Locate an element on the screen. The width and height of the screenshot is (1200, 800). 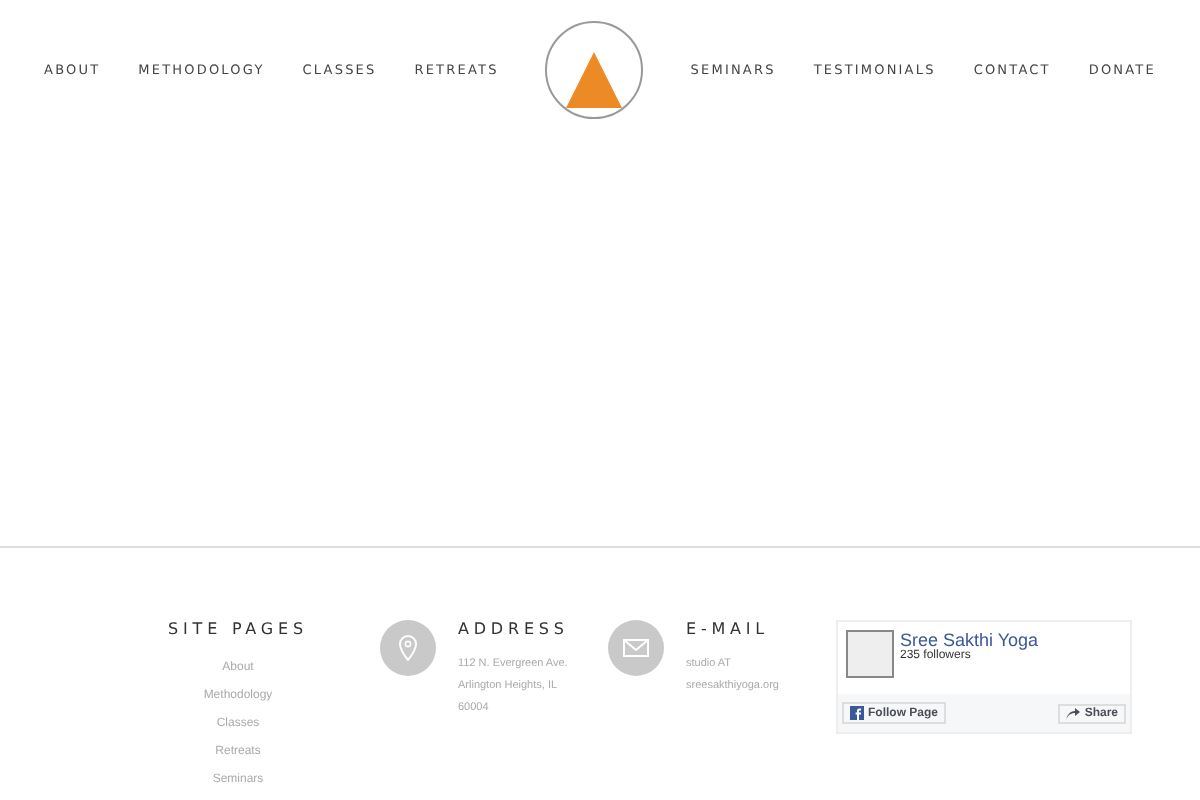
page-name-link: Sree Sakthi Yoga is located at coordinates (969, 640).